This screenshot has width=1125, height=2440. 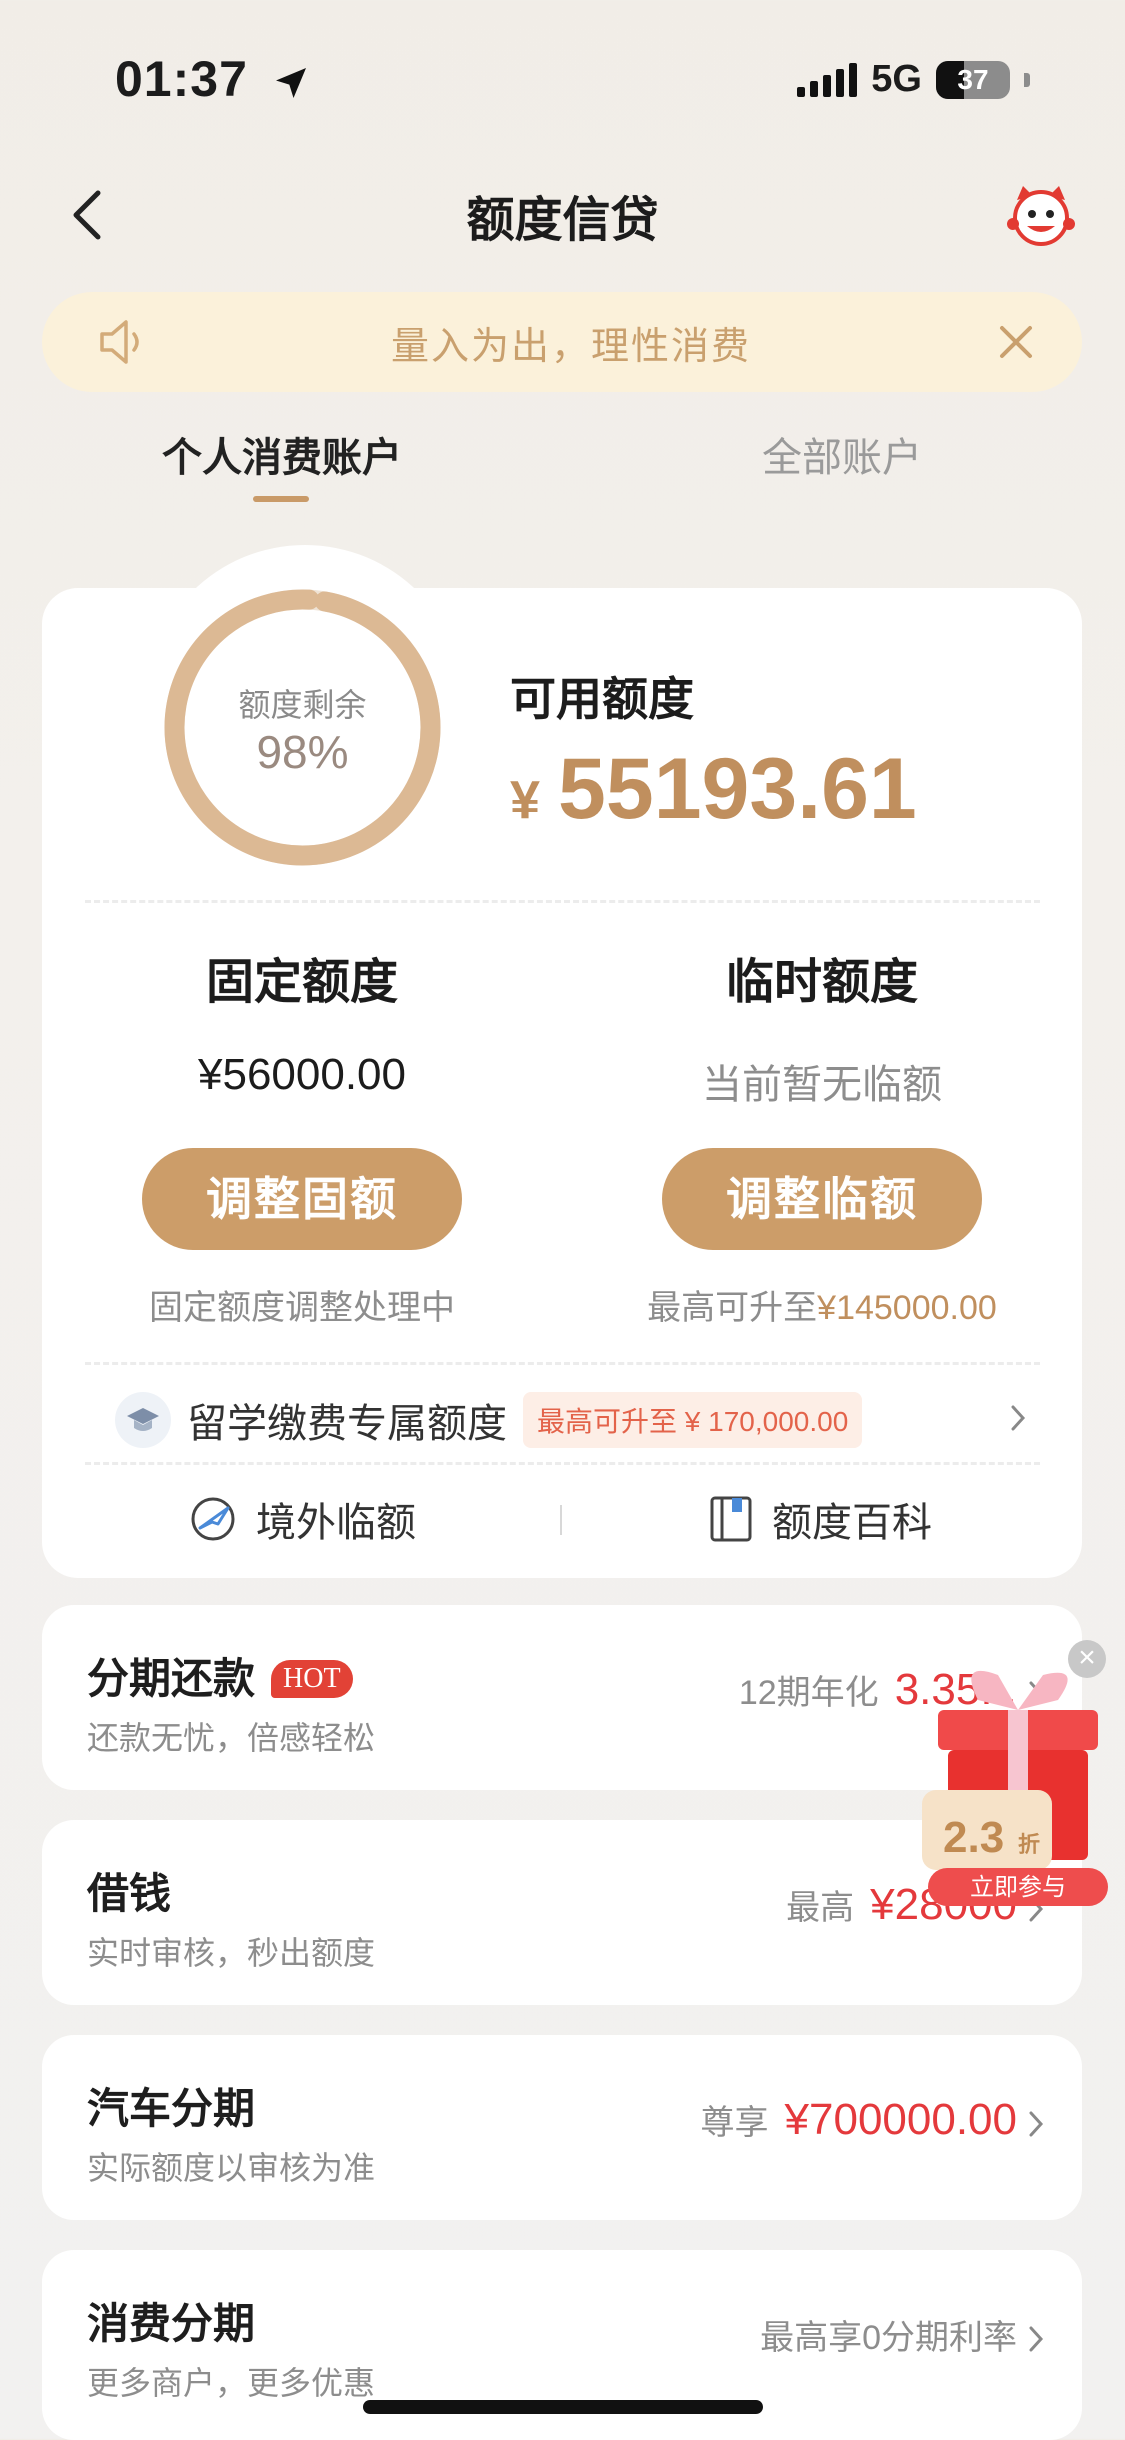 What do you see at coordinates (171, 2108) in the screenshot?
I see `card-title: 汽车分期` at bounding box center [171, 2108].